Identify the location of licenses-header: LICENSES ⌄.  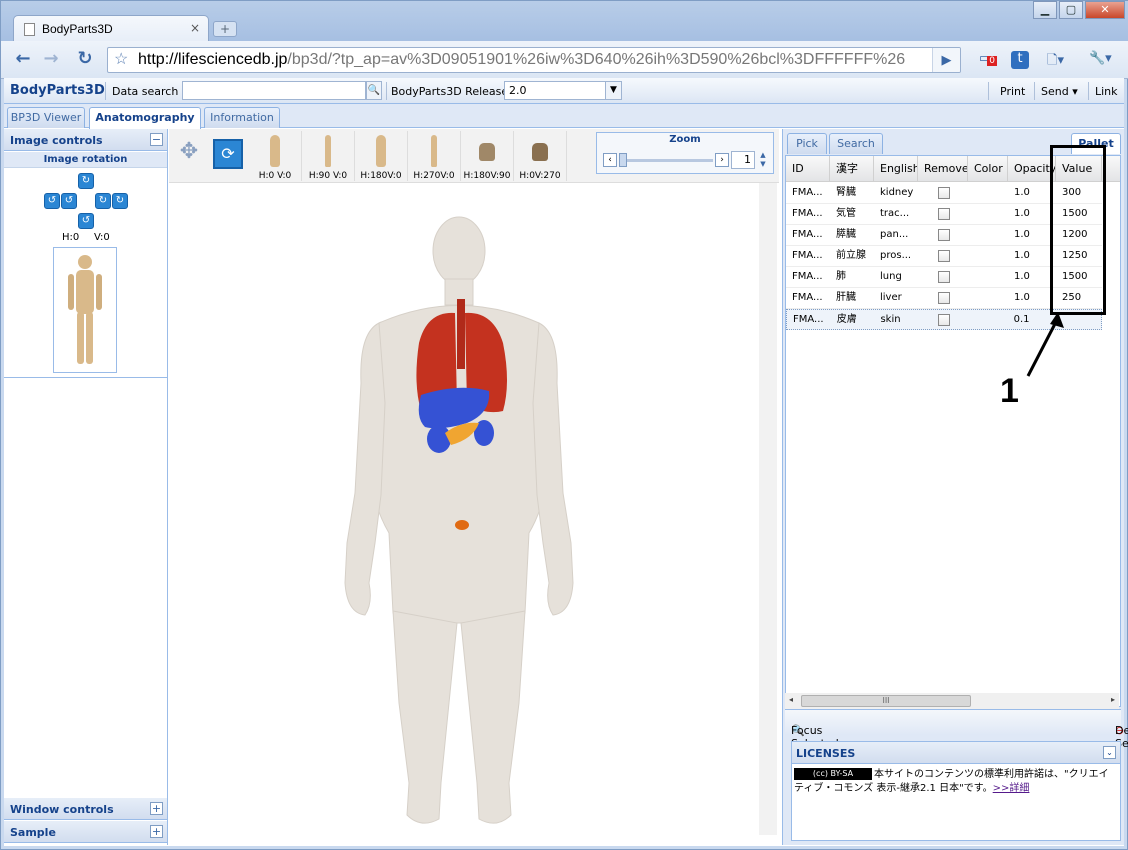
(956, 753).